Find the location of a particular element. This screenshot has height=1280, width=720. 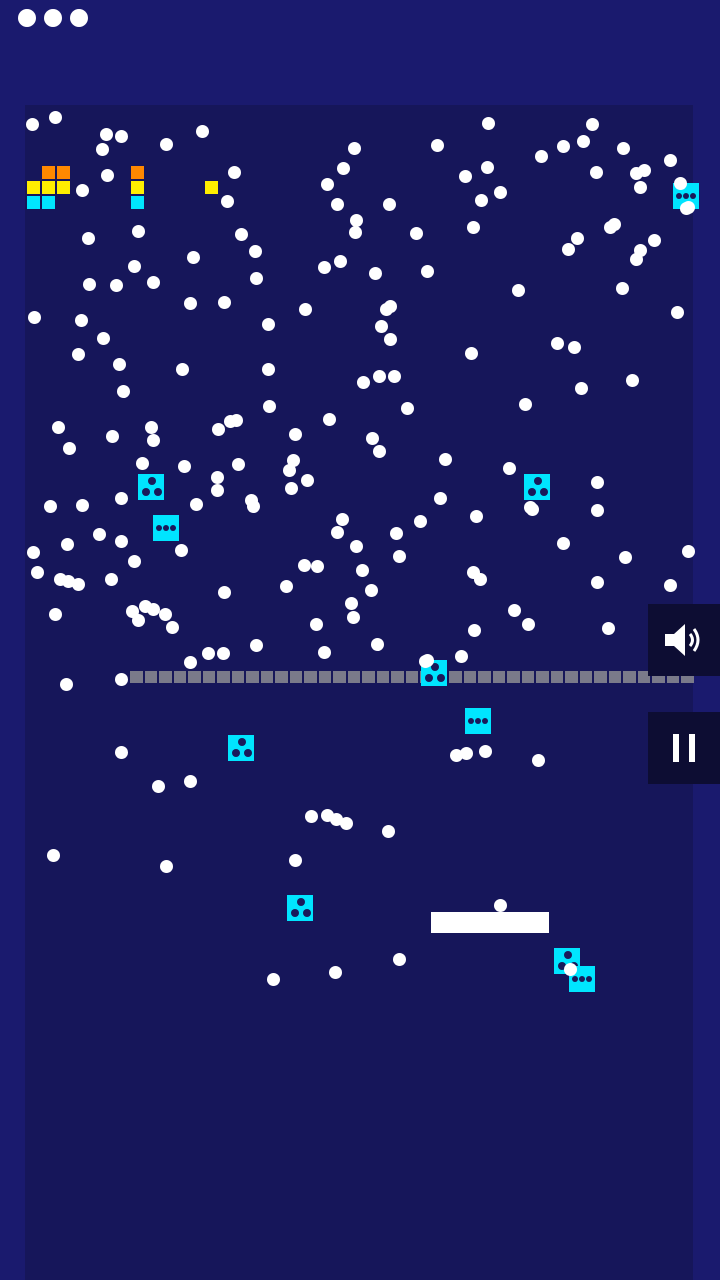

barrier-row is located at coordinates (412, 677).